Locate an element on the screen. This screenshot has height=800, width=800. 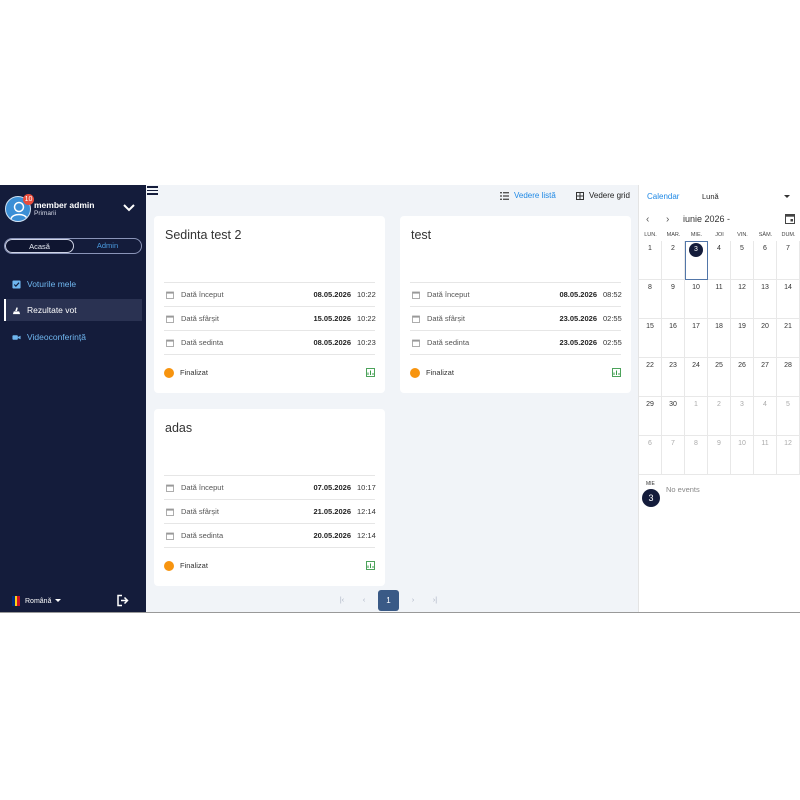
last-page-button: ›| is located at coordinates (435, 600).